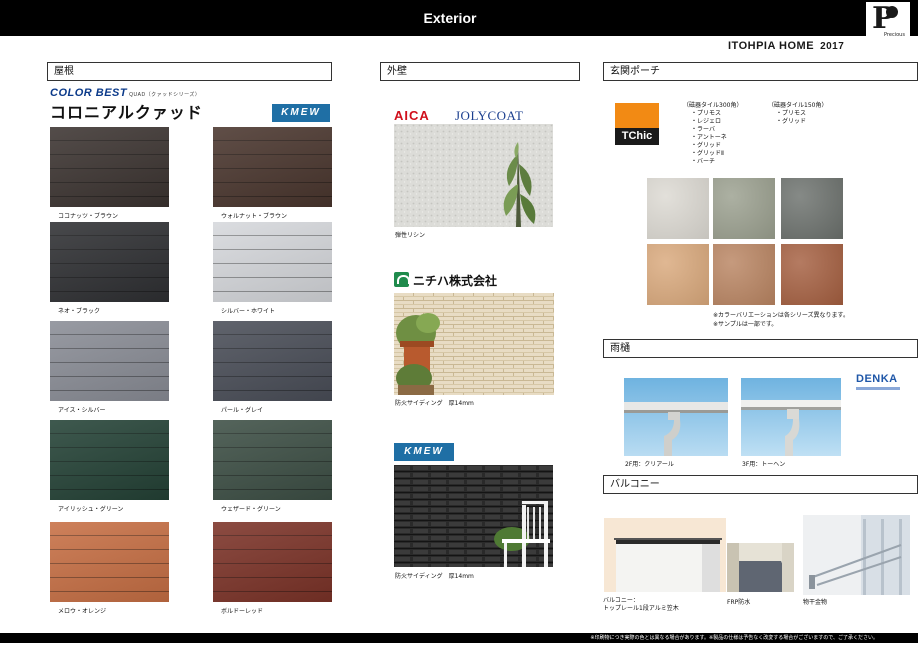  I want to click on roof-product-title: コロニアルクァッド, so click(126, 112).